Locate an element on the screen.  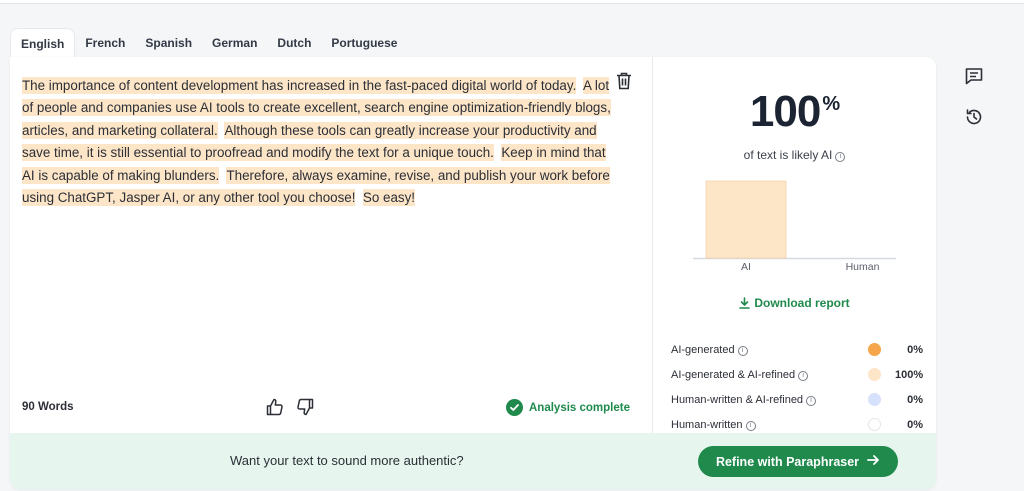
score-unit: % is located at coordinates (831, 104).